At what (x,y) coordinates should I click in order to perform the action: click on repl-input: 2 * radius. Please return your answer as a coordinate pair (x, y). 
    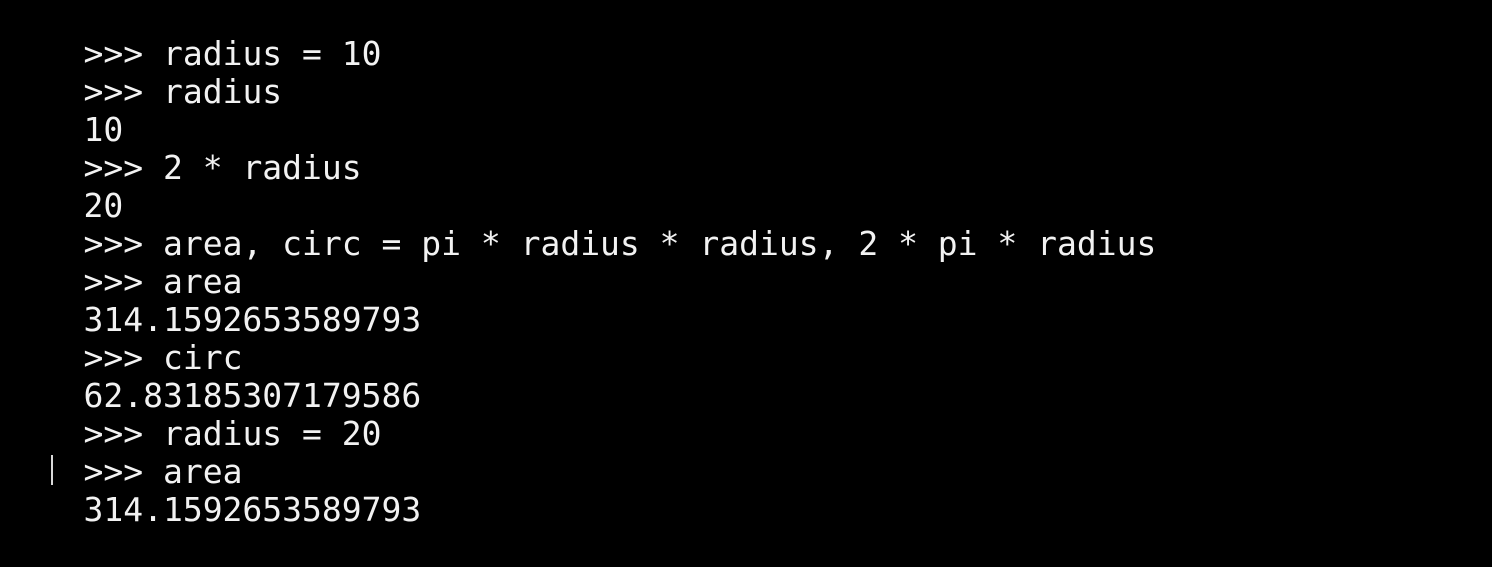
    Looking at the image, I should click on (262, 167).